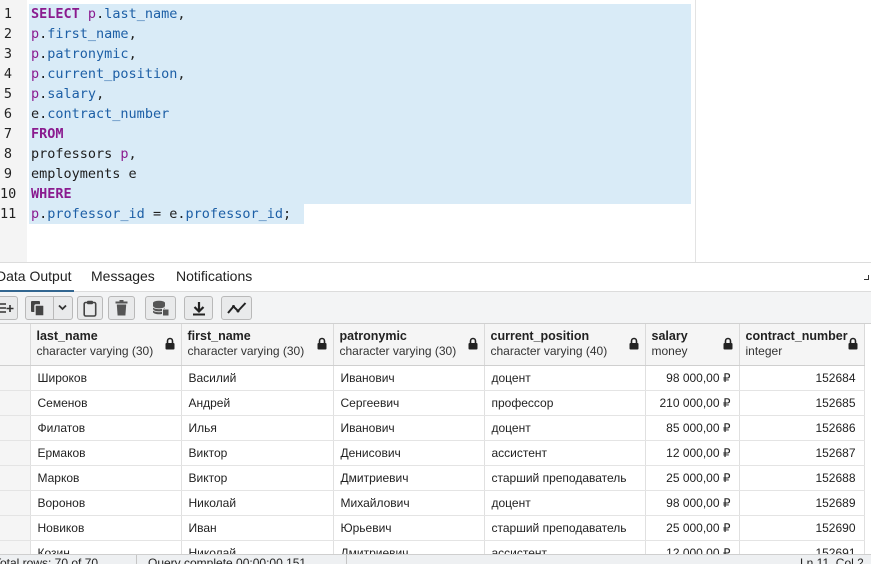 This screenshot has width=871, height=564. Describe the element at coordinates (802, 528) in the screenshot. I see `cell-contract-number: 152690` at that location.